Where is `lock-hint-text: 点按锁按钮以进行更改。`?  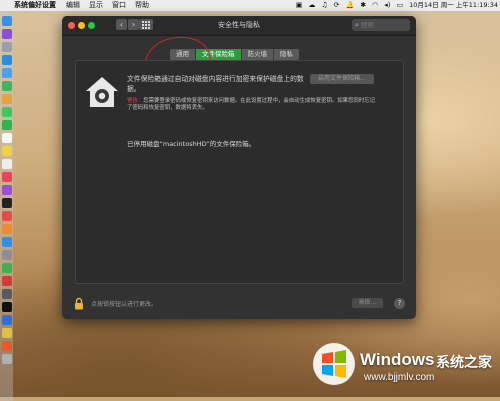 lock-hint-text: 点按锁按钮以进行更改。 is located at coordinates (124, 304).